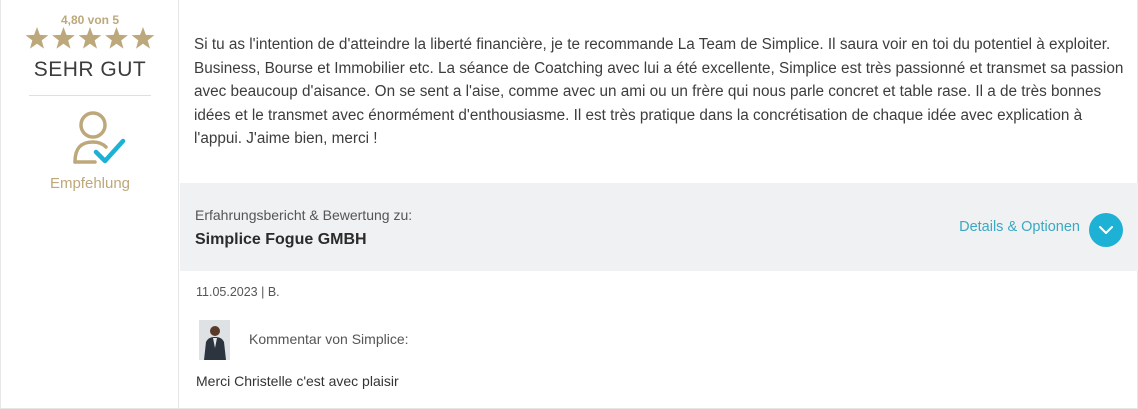 This screenshot has height=409, width=1138. What do you see at coordinates (297, 381) in the screenshot?
I see `comment-text: Merci Christelle c'est avec plaisir` at bounding box center [297, 381].